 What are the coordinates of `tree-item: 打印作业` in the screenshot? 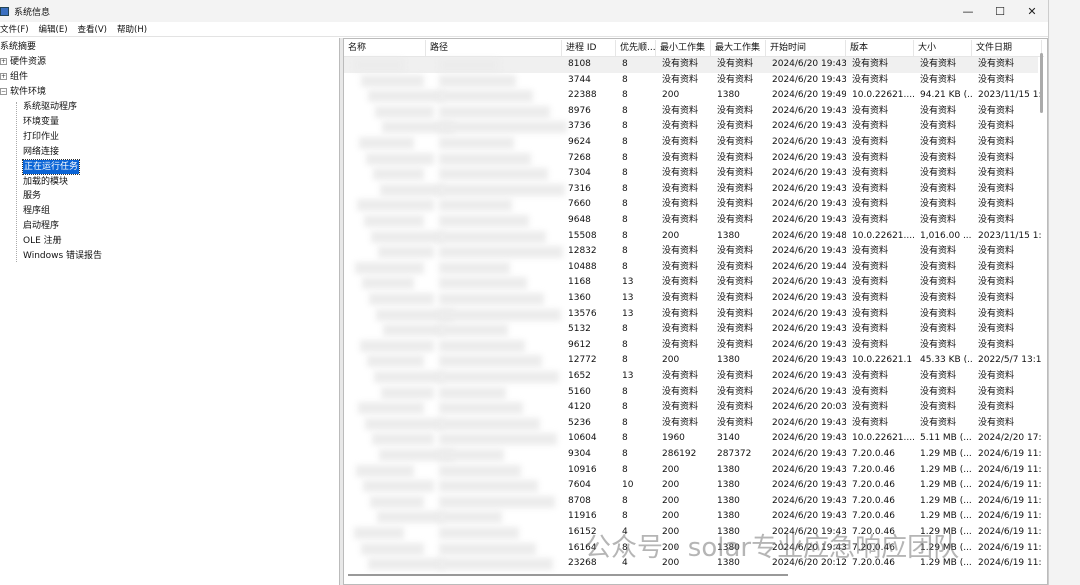 It's located at (41, 137).